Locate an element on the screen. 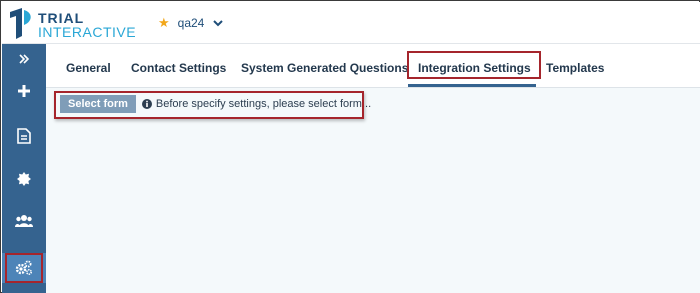 This screenshot has height=293, width=700. sidebar-item-add is located at coordinates (24, 91).